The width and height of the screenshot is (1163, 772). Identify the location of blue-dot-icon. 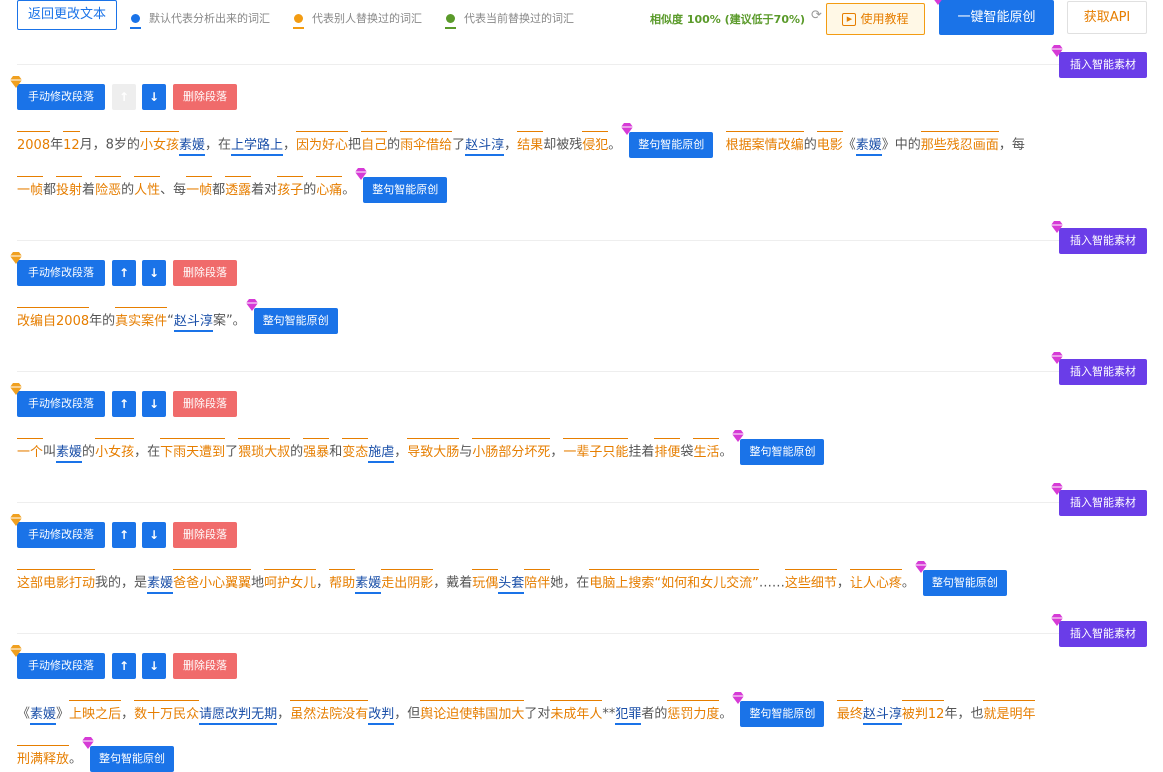
(135, 21).